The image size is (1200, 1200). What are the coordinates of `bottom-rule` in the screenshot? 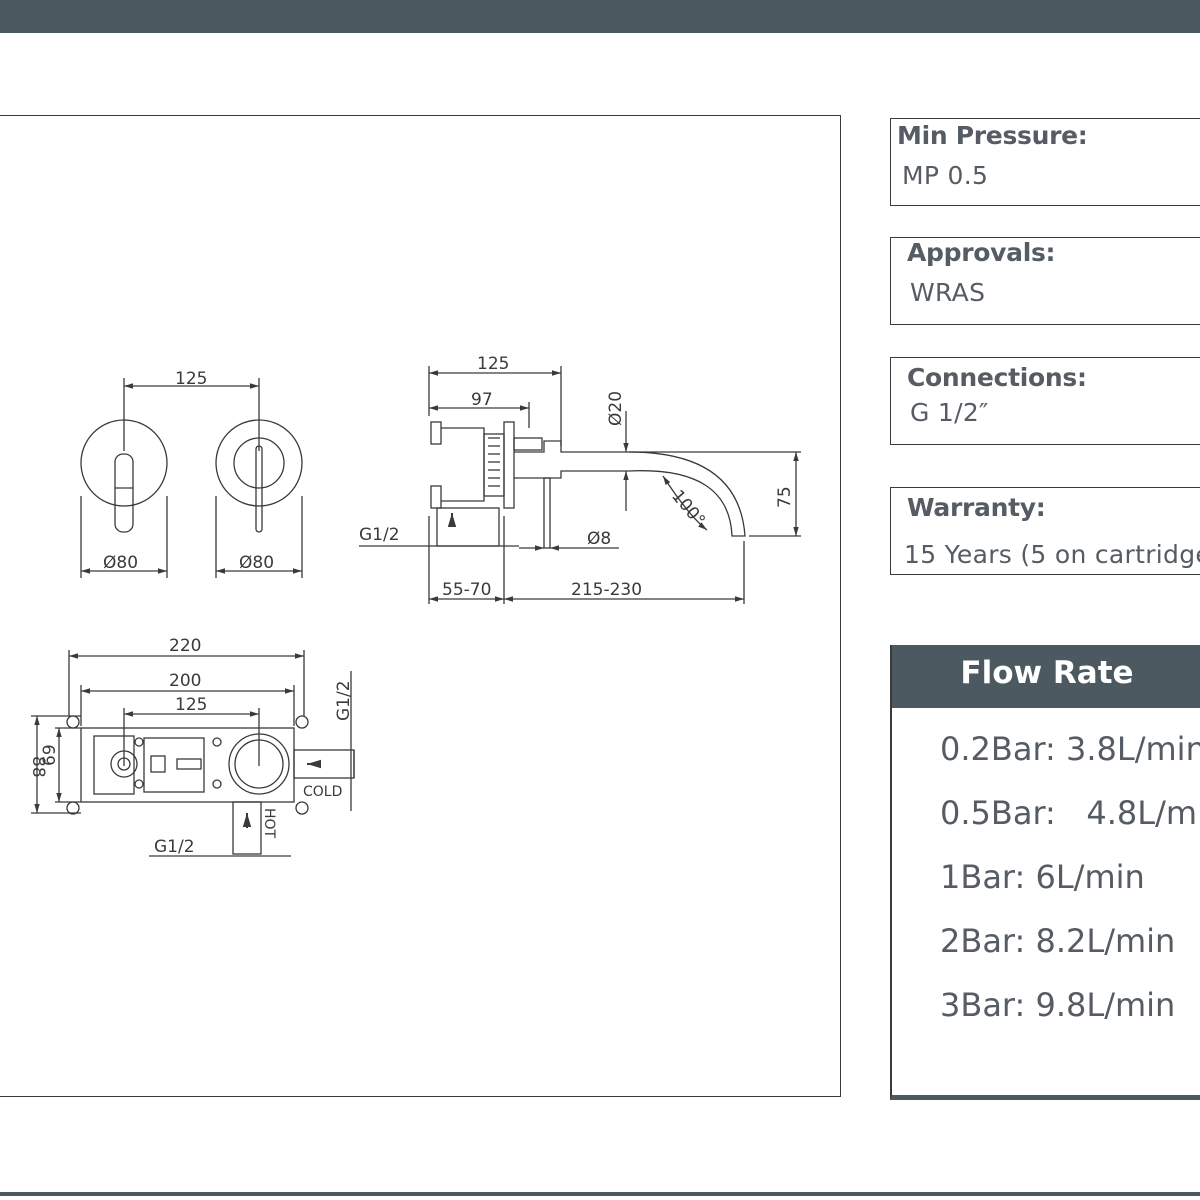 It's located at (600, 1194).